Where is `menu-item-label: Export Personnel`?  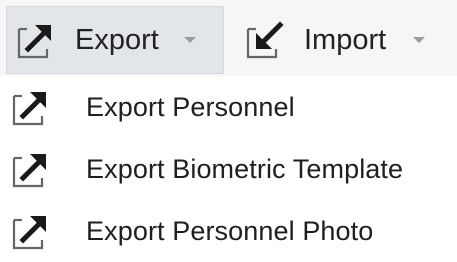
menu-item-label: Export Personnel is located at coordinates (190, 106).